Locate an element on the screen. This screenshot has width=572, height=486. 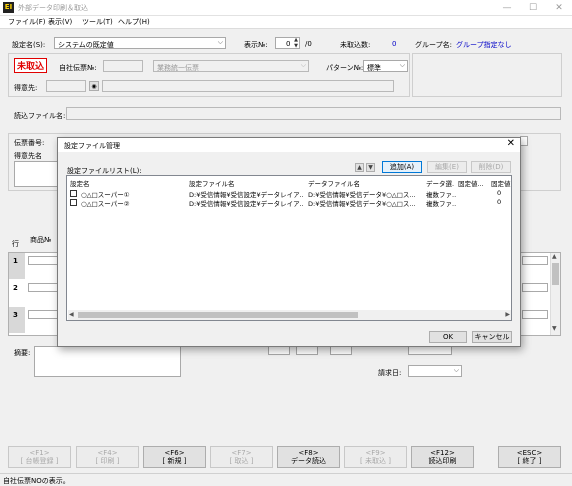
edit-button: 編集(E) is located at coordinates (447, 167).